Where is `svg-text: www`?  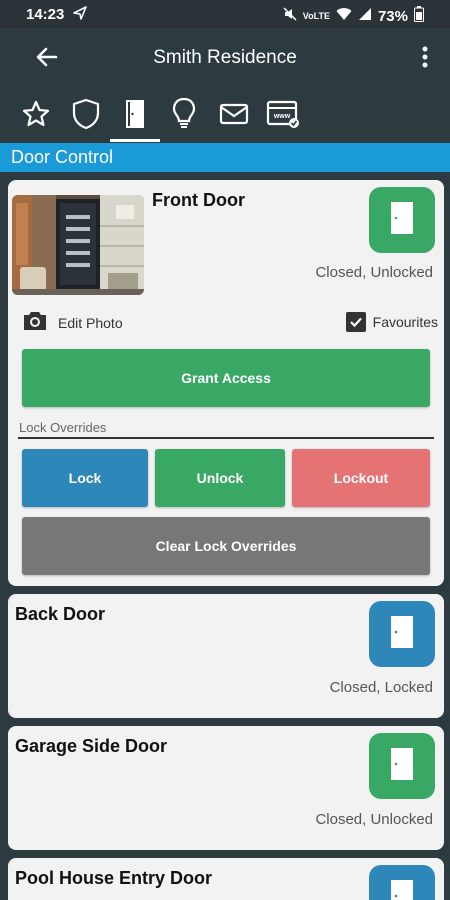 svg-text: www is located at coordinates (282, 116).